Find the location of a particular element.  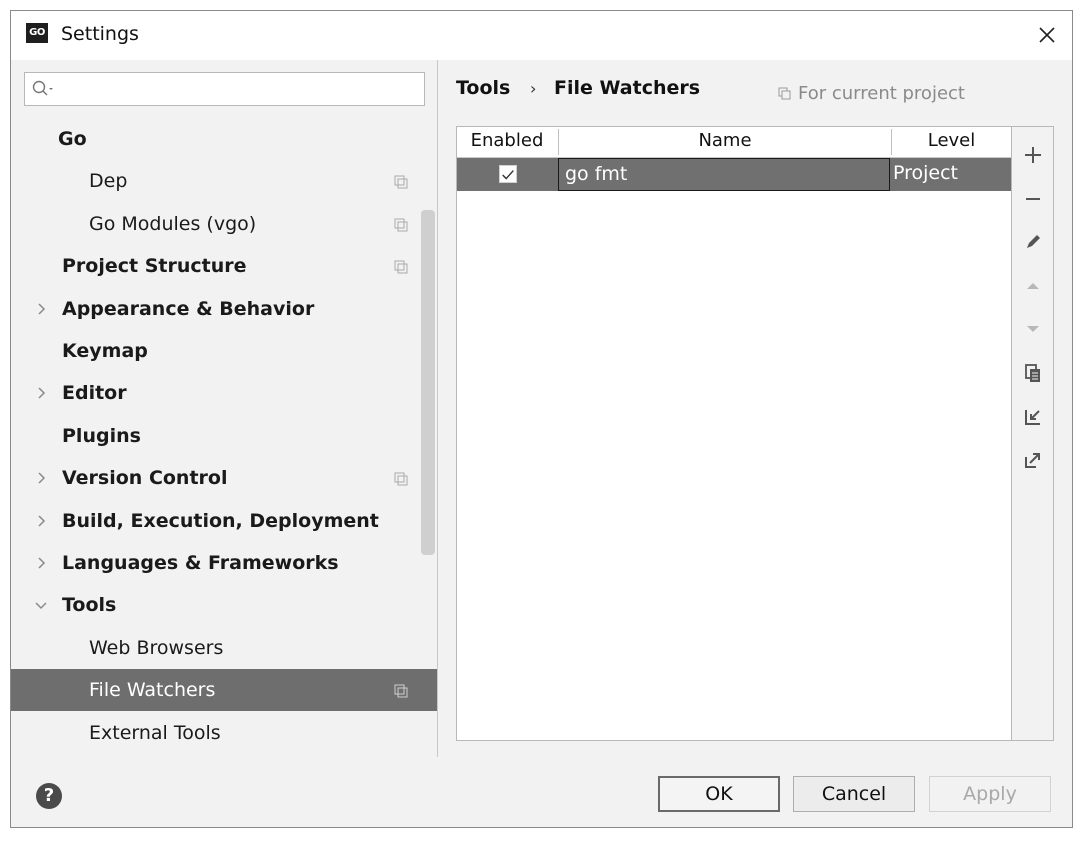

copy-icon is located at coordinates (1032, 373).